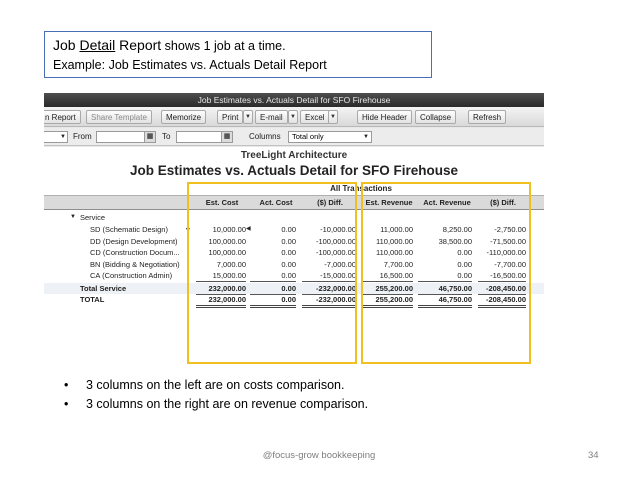 The width and height of the screenshot is (638, 479). I want to click on email-dropdown-icon: ▼, so click(293, 117).